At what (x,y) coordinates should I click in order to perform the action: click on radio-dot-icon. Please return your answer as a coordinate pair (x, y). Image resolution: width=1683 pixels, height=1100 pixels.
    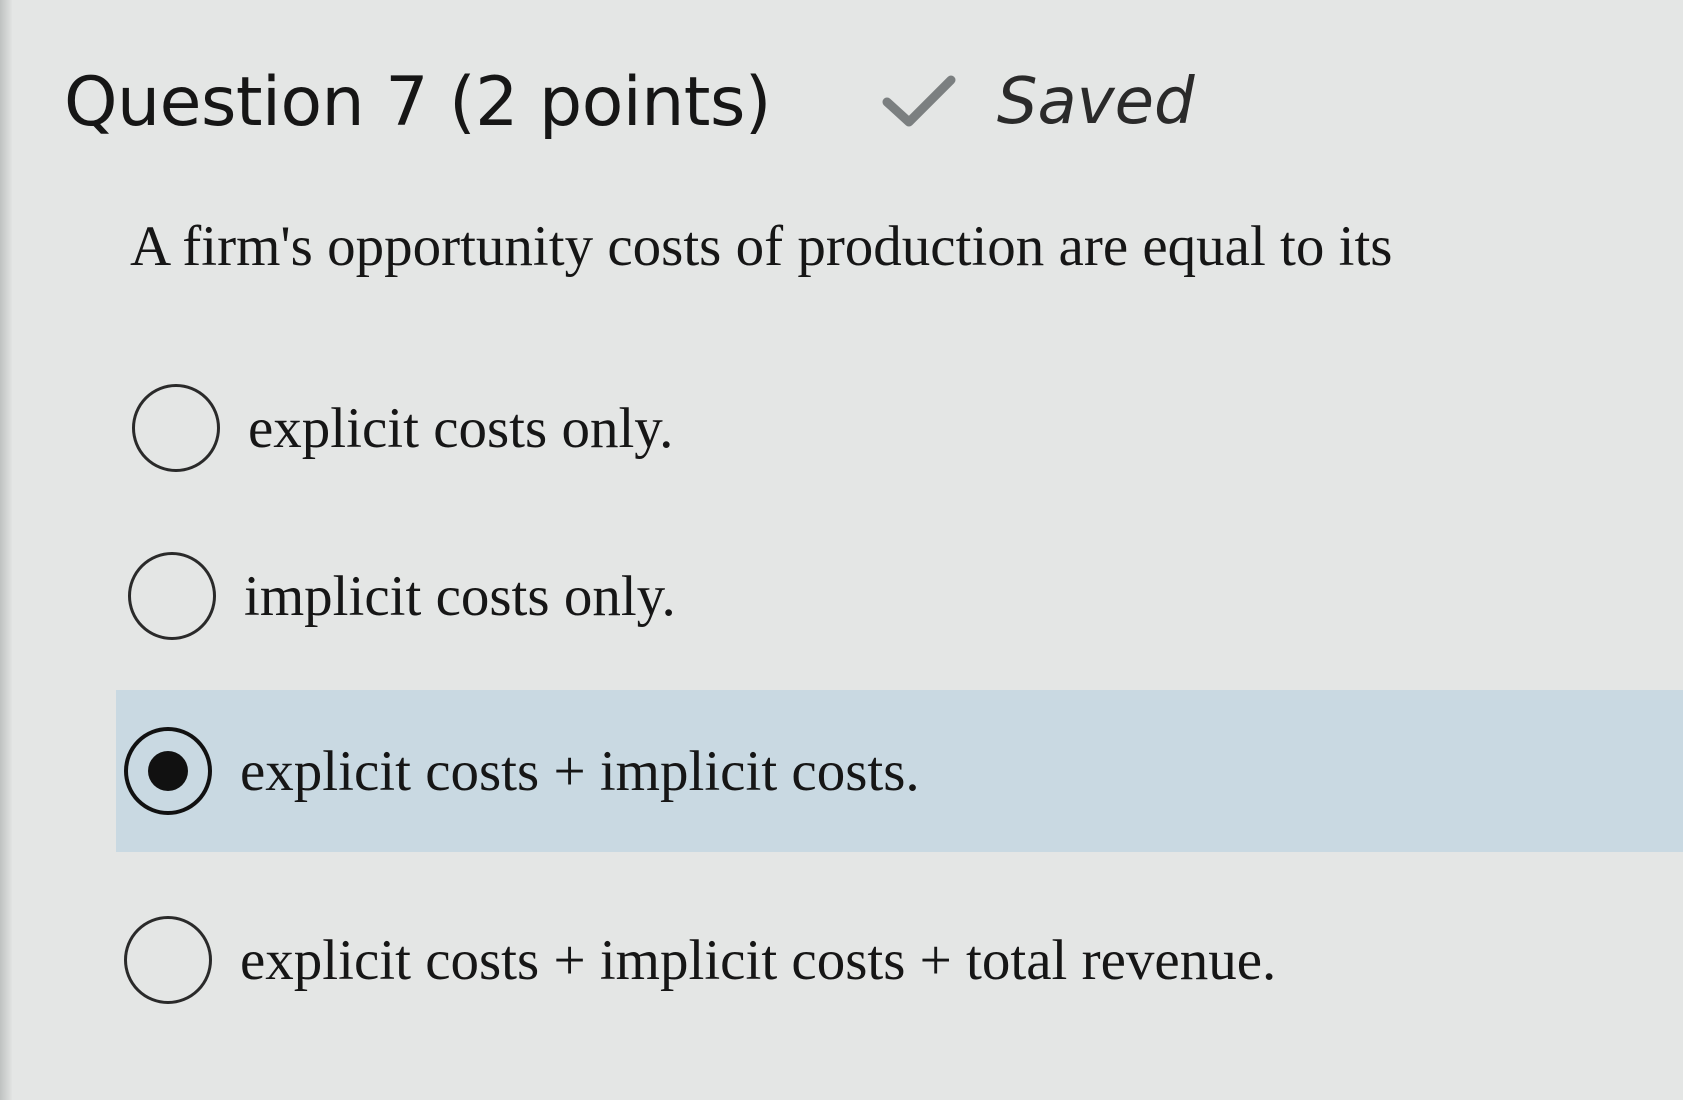
    Looking at the image, I should click on (168, 771).